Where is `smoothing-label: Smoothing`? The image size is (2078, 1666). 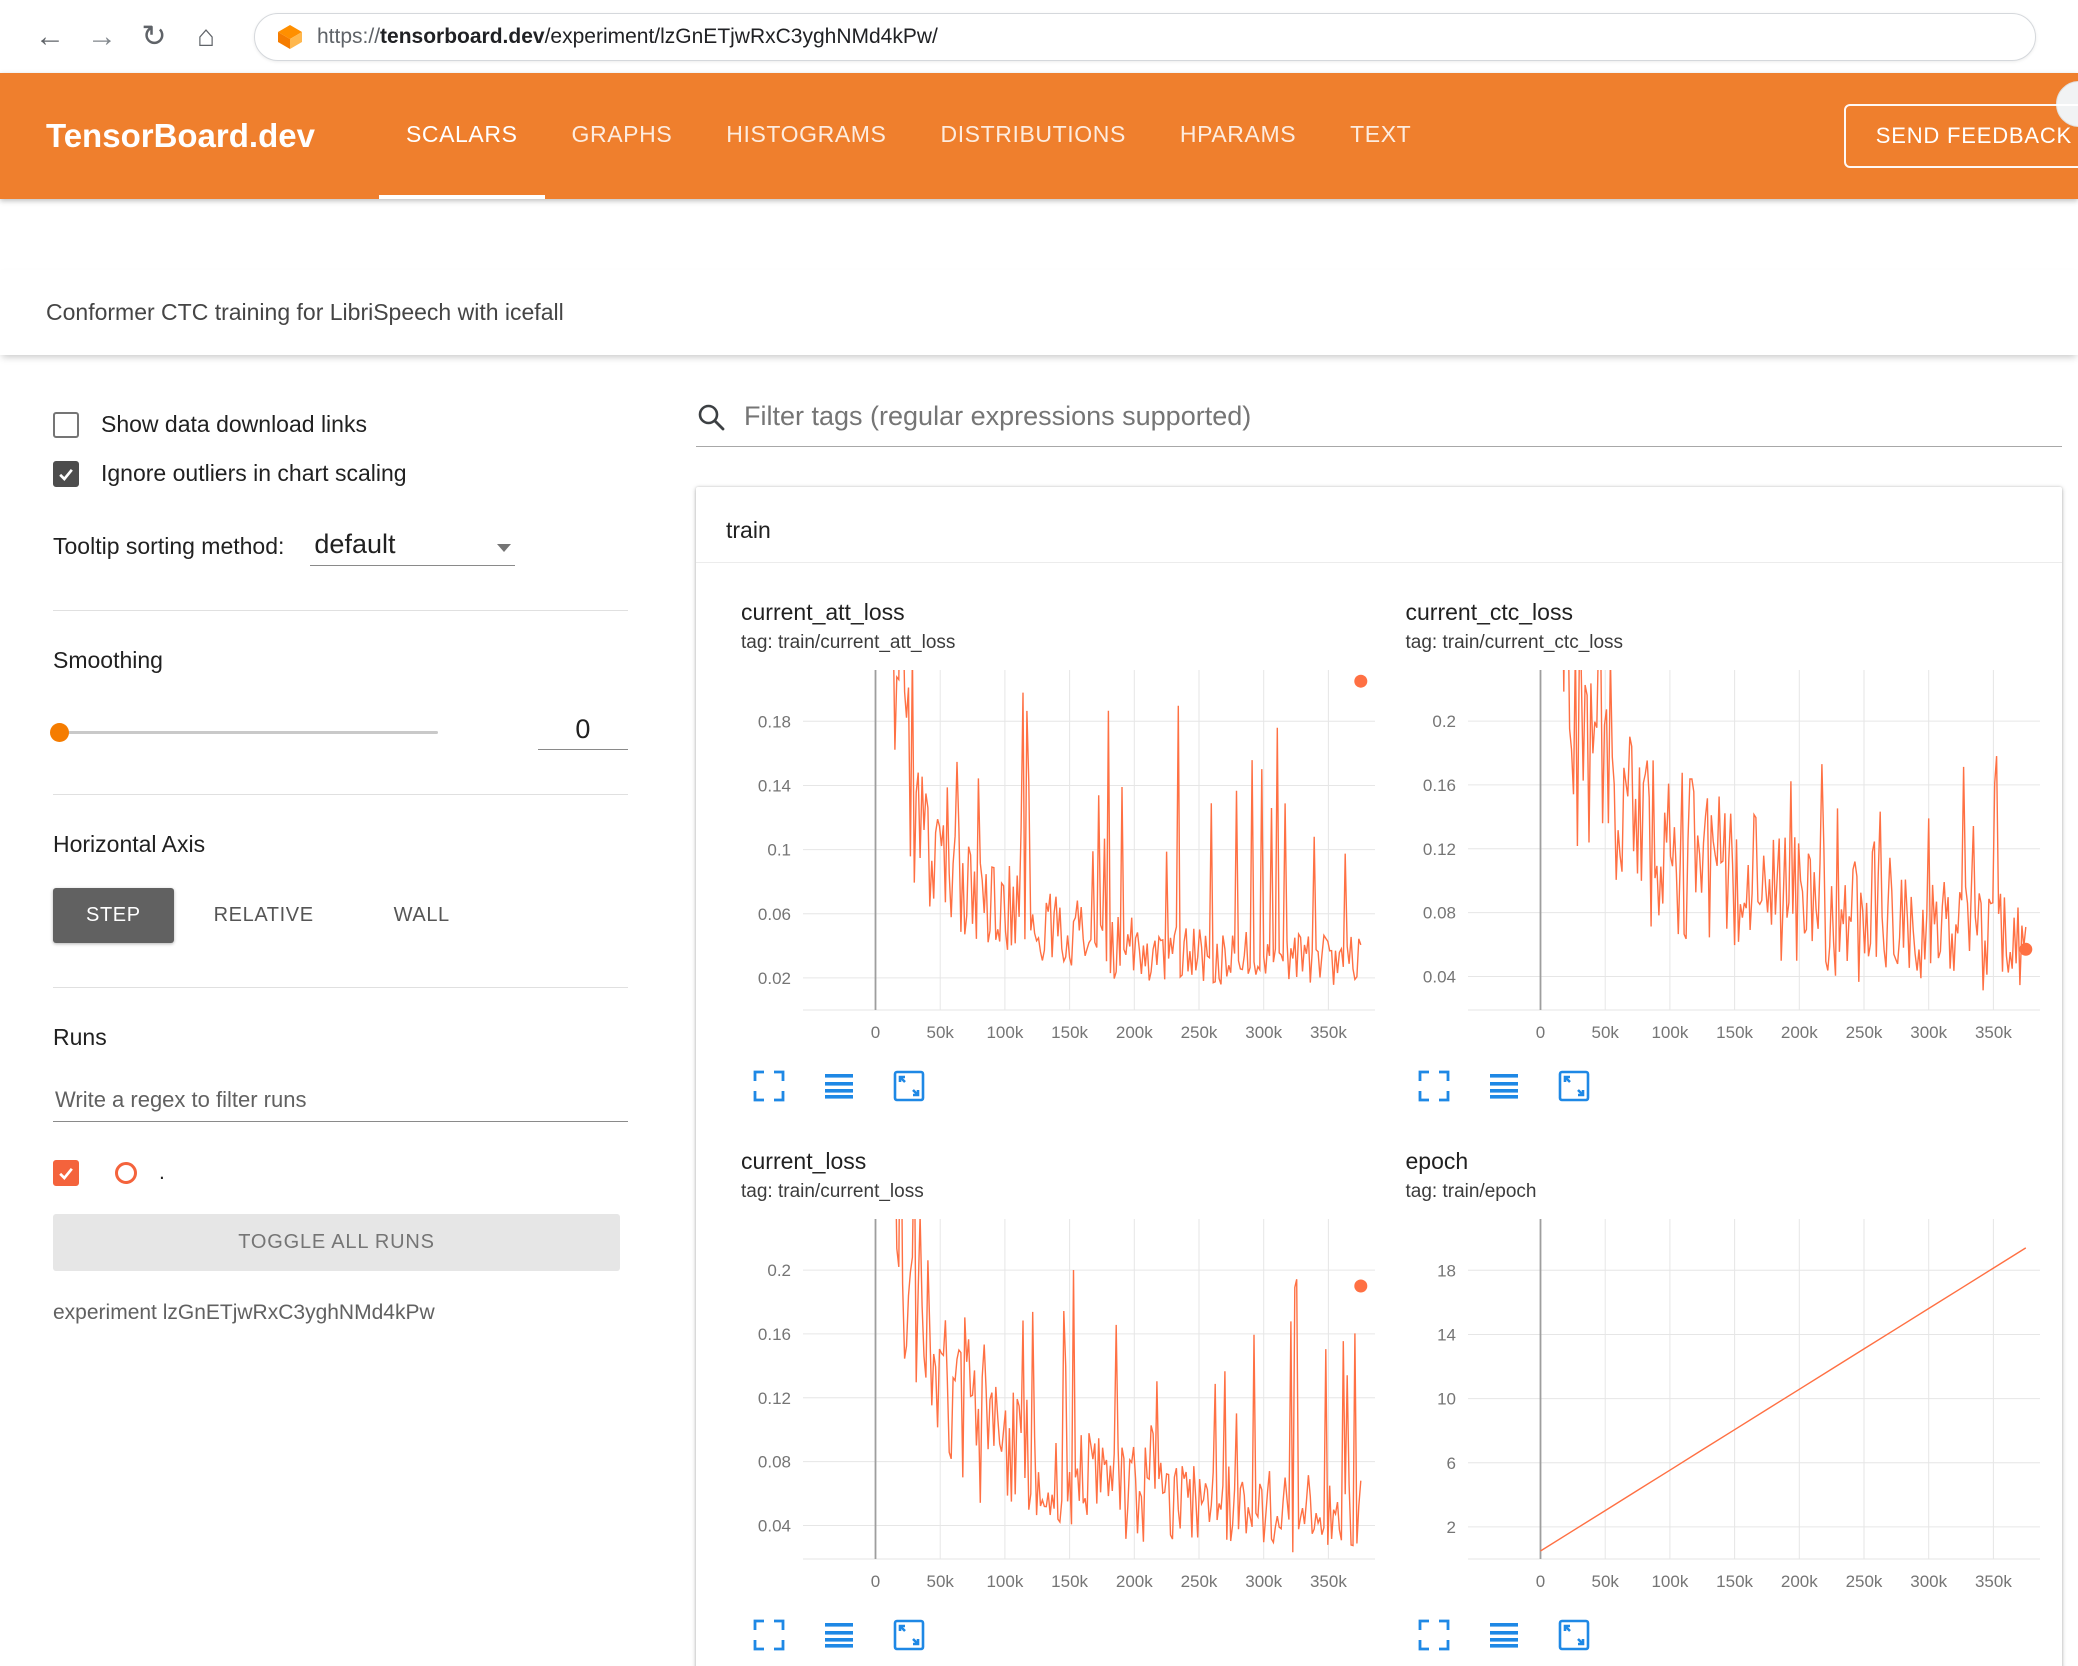
smoothing-label: Smoothing is located at coordinates (108, 660).